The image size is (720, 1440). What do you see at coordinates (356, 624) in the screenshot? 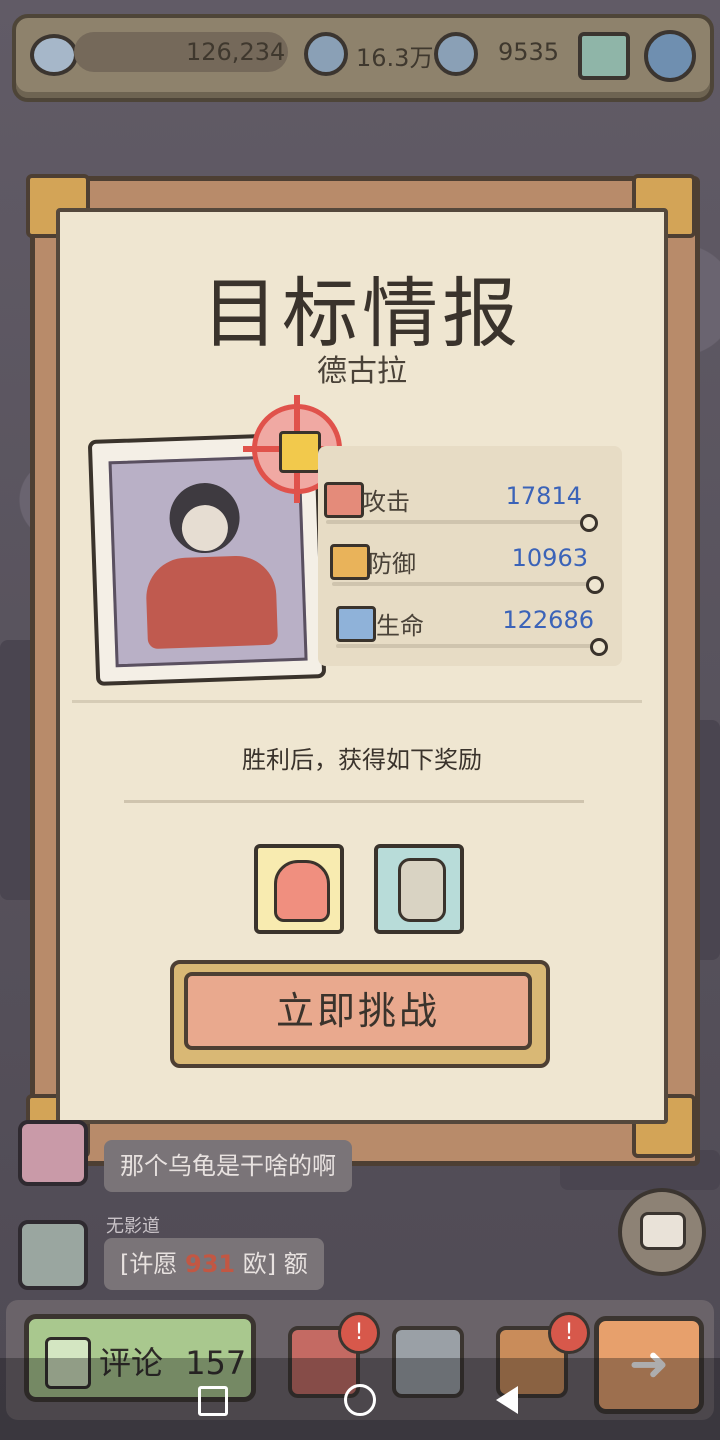
I see `health-icon` at bounding box center [356, 624].